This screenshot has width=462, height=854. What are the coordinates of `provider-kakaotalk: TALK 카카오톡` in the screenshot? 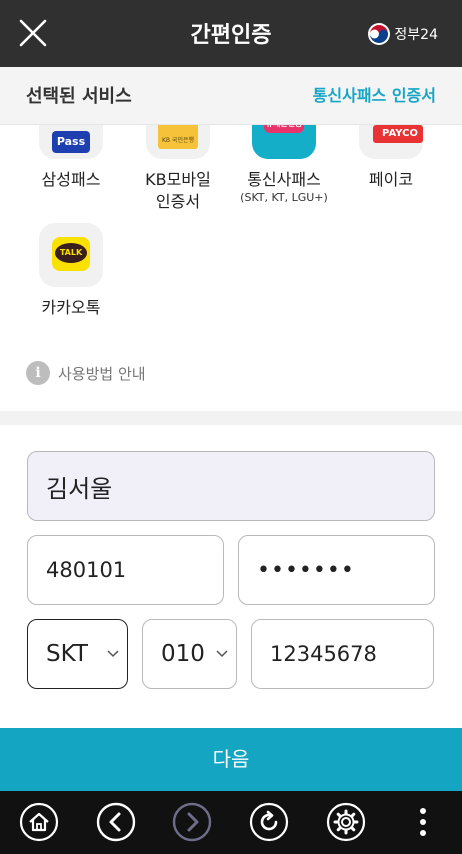 It's located at (71, 271).